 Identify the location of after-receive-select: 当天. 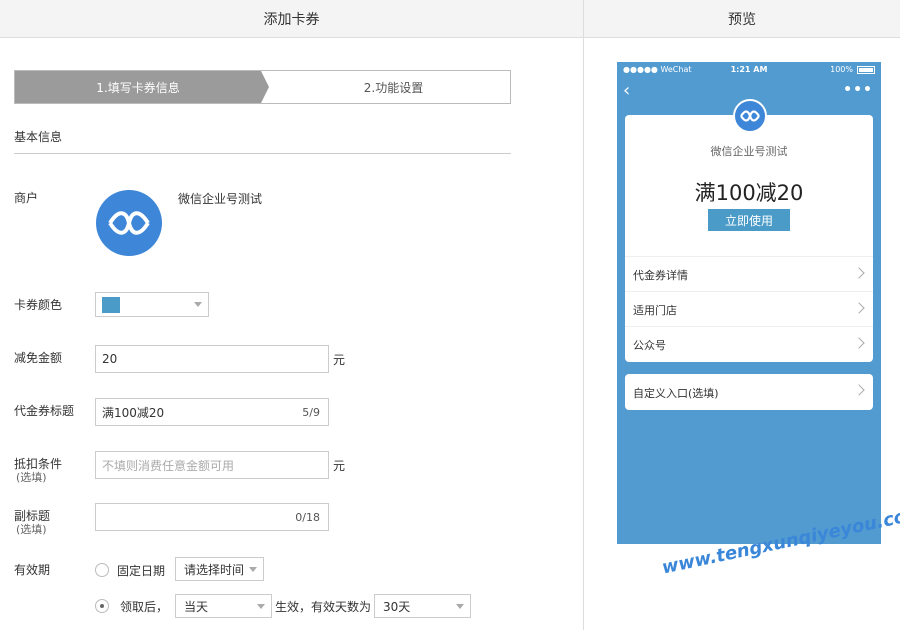
(223, 606).